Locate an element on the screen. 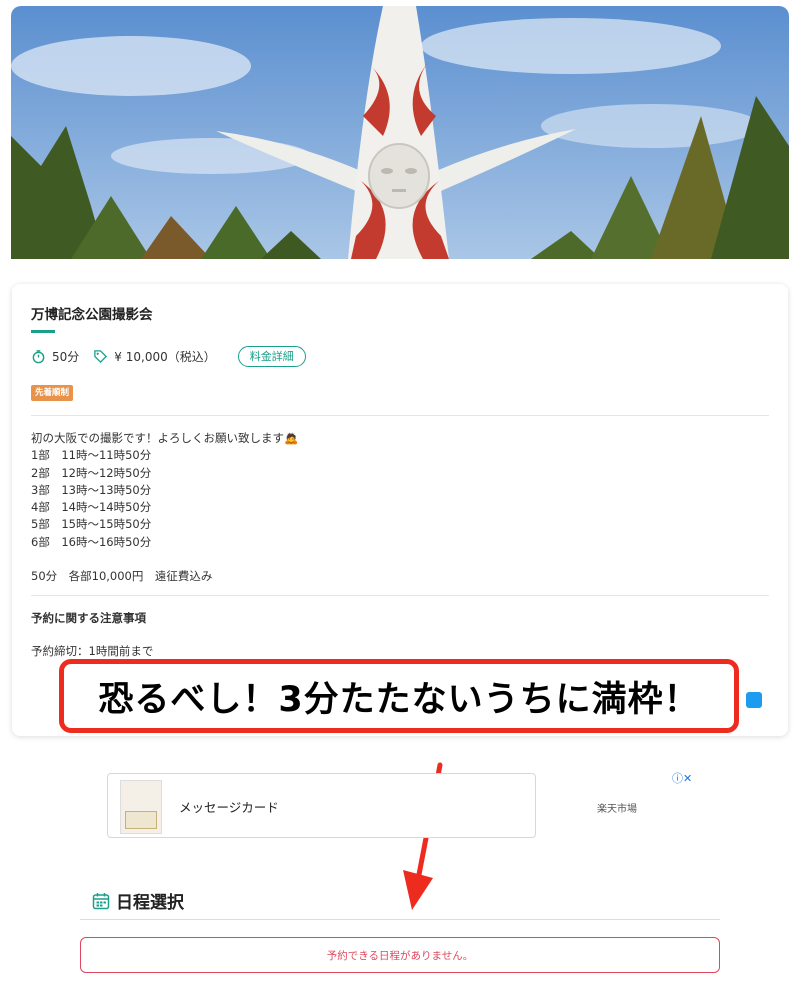  reservation-notes-heading: 予約に関する注意事項 is located at coordinates (88, 618).